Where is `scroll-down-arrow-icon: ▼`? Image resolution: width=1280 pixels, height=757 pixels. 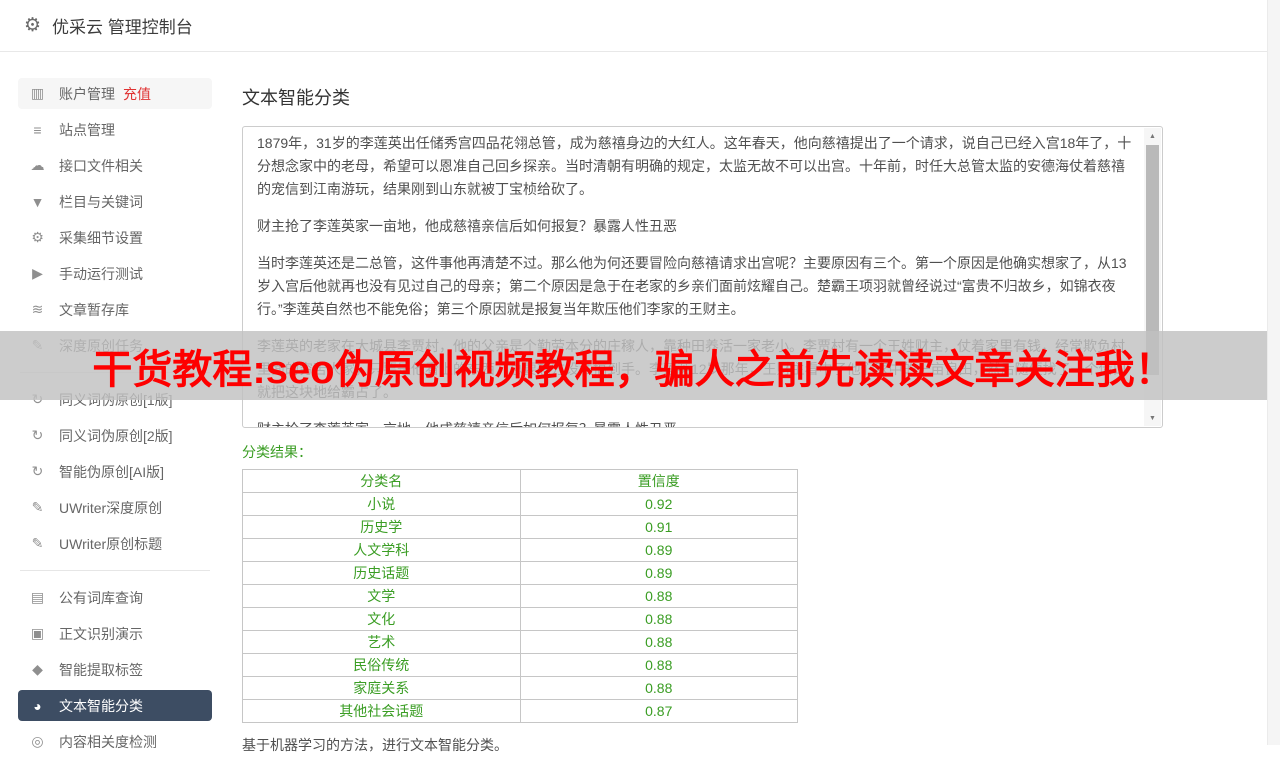
scroll-down-arrow-icon: ▼ is located at coordinates (1152, 418).